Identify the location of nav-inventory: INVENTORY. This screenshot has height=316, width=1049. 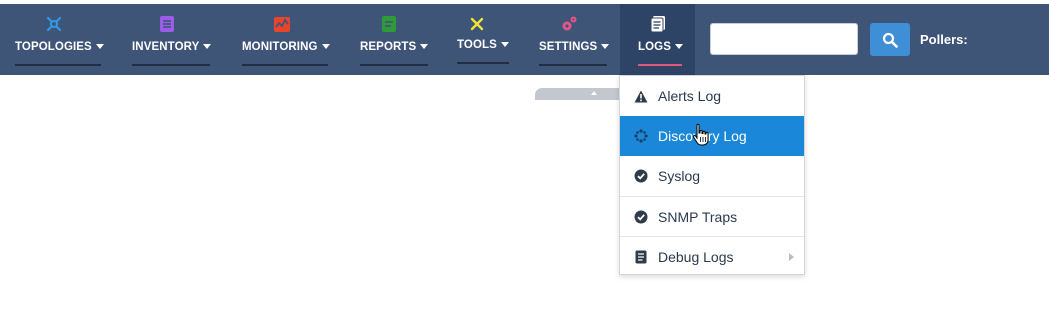
(171, 39).